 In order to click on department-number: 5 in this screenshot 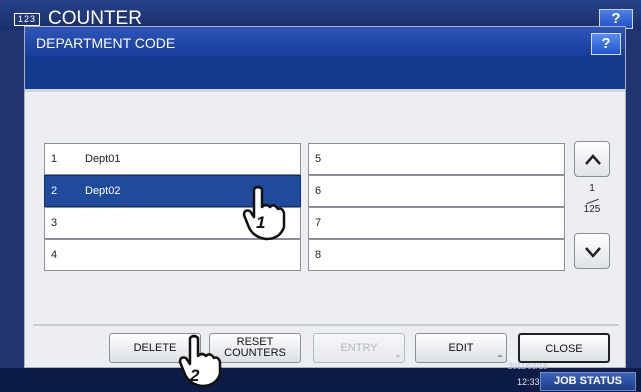, I will do `click(318, 159)`.